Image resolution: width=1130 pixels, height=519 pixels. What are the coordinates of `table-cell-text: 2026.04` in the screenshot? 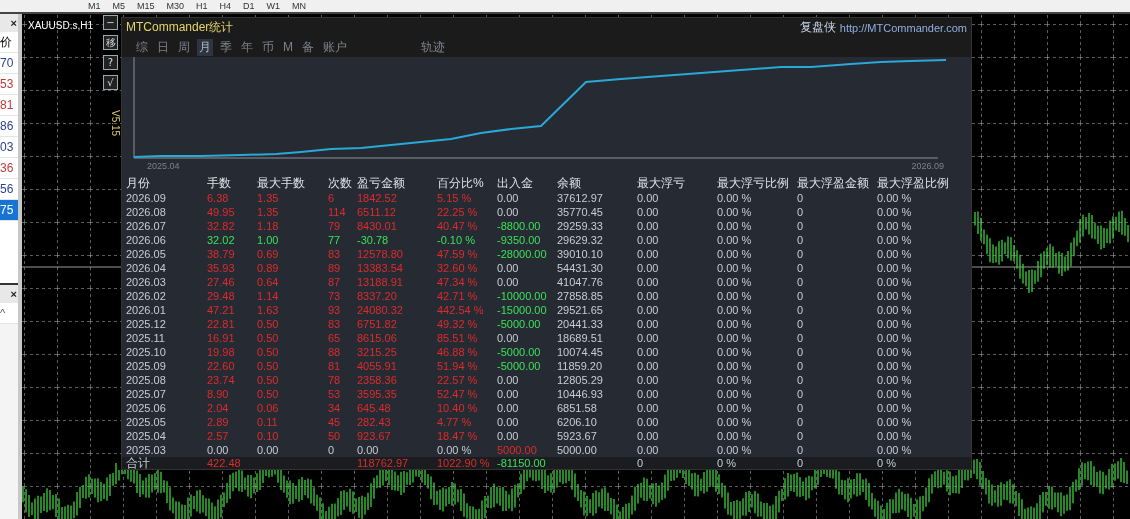 It's located at (146, 268).